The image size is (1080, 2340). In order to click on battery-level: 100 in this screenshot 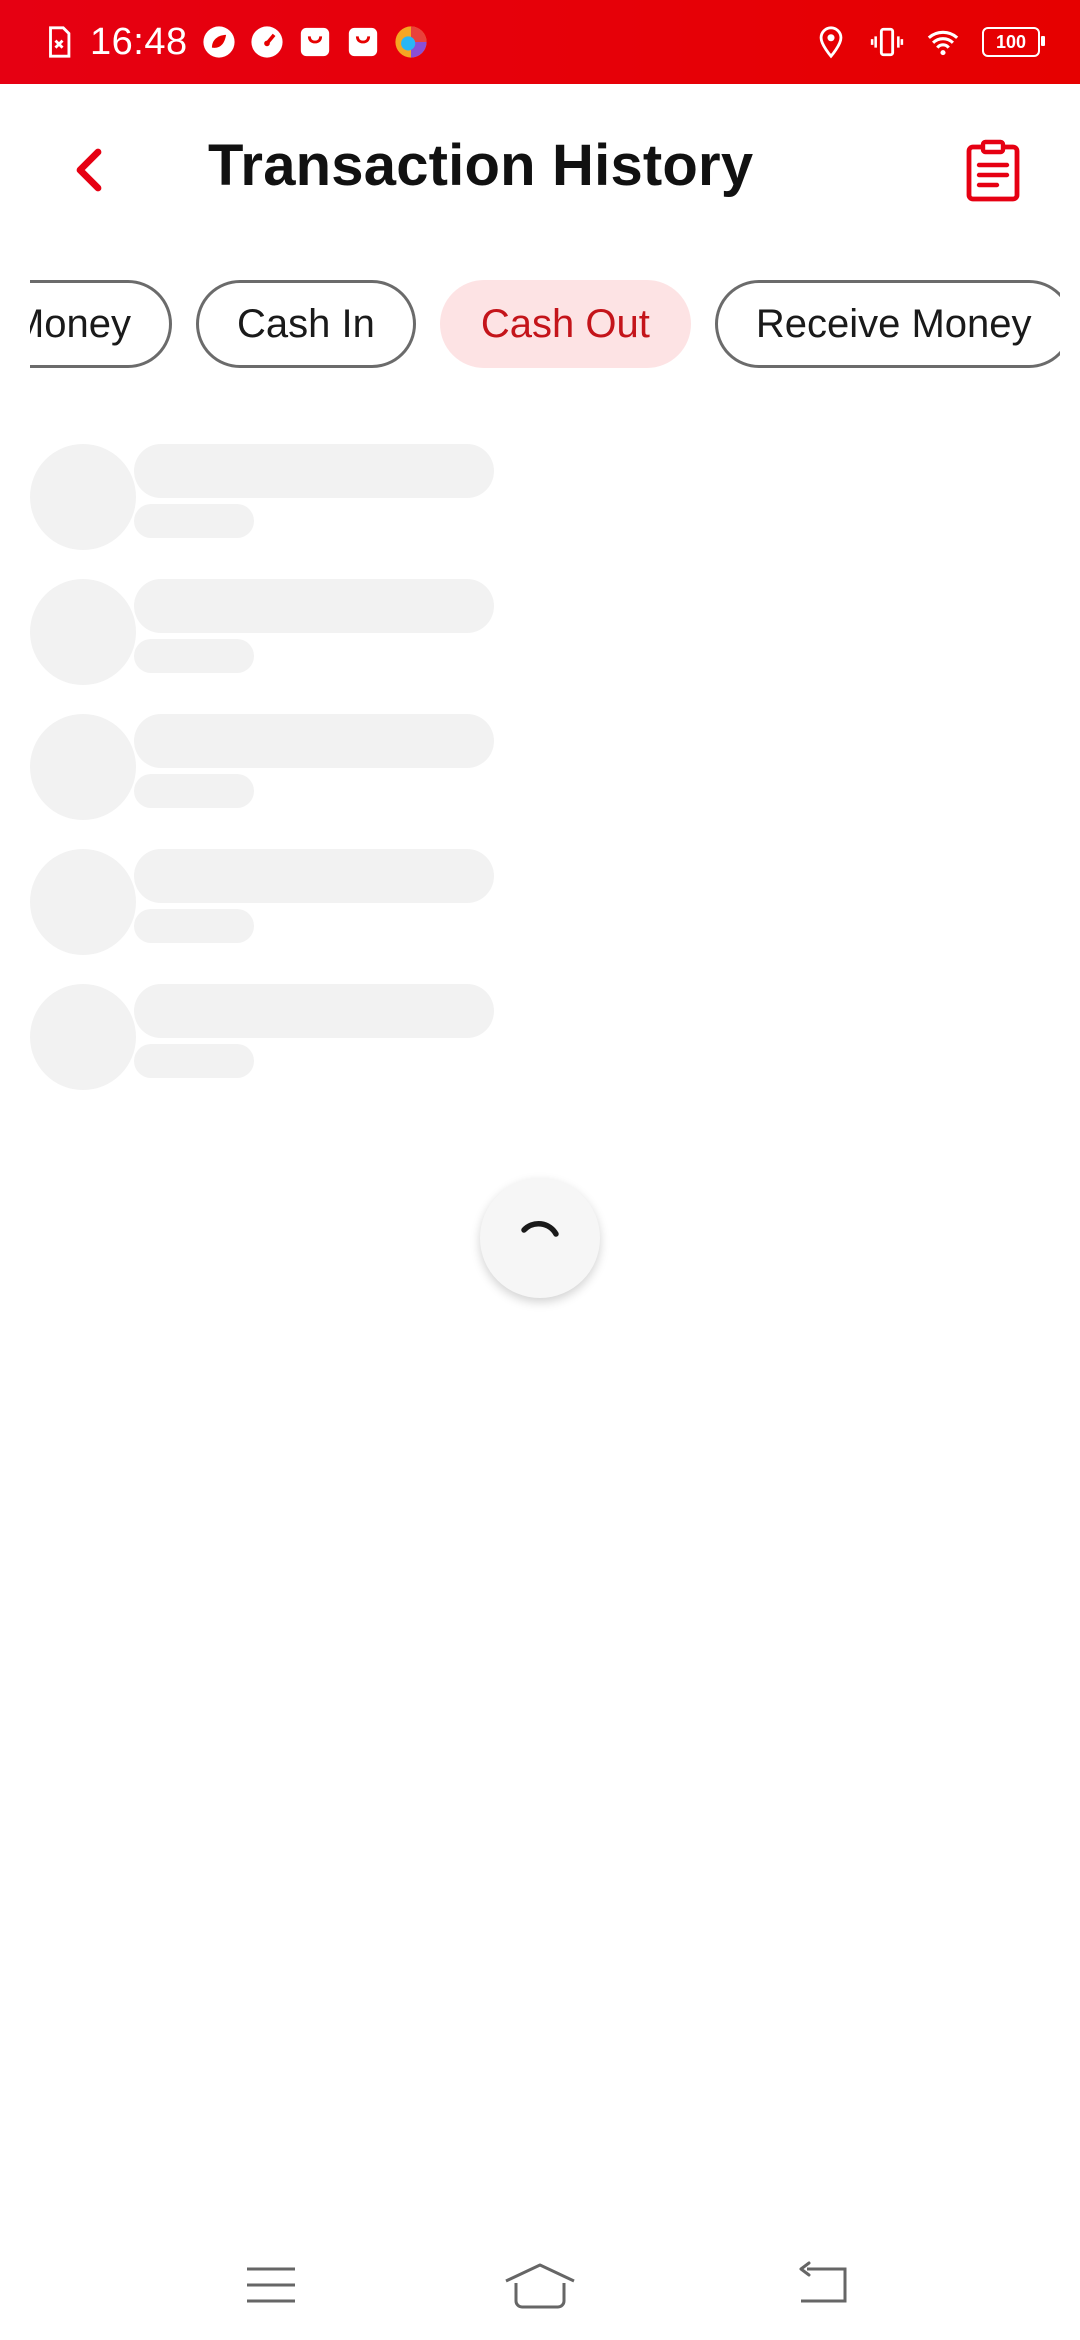, I will do `click(1011, 42)`.